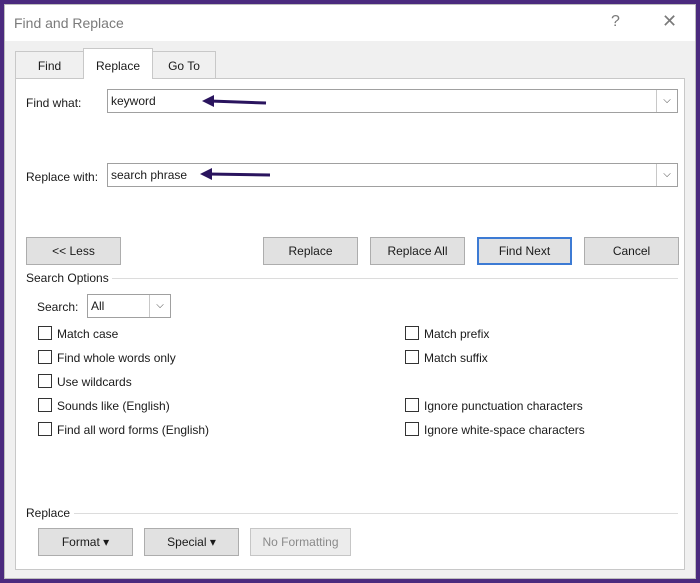 This screenshot has height=583, width=700. I want to click on tab-replace: Replace, so click(118, 63).